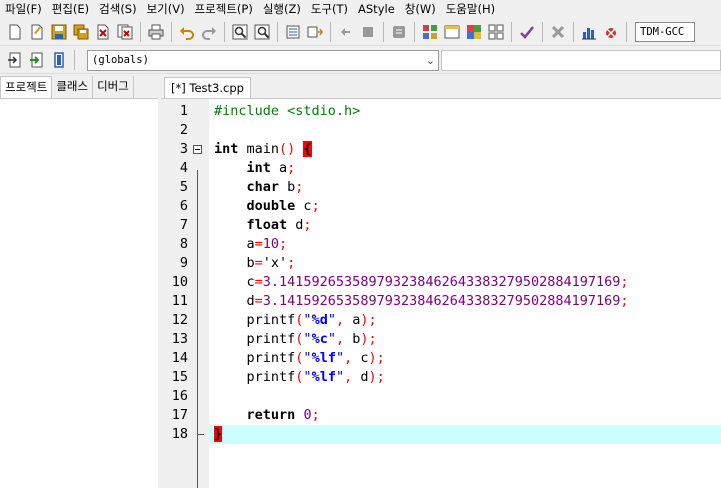 The width and height of the screenshot is (721, 488). Describe the element at coordinates (299, 377) in the screenshot. I see `code-text: printf("%lf", d);` at that location.